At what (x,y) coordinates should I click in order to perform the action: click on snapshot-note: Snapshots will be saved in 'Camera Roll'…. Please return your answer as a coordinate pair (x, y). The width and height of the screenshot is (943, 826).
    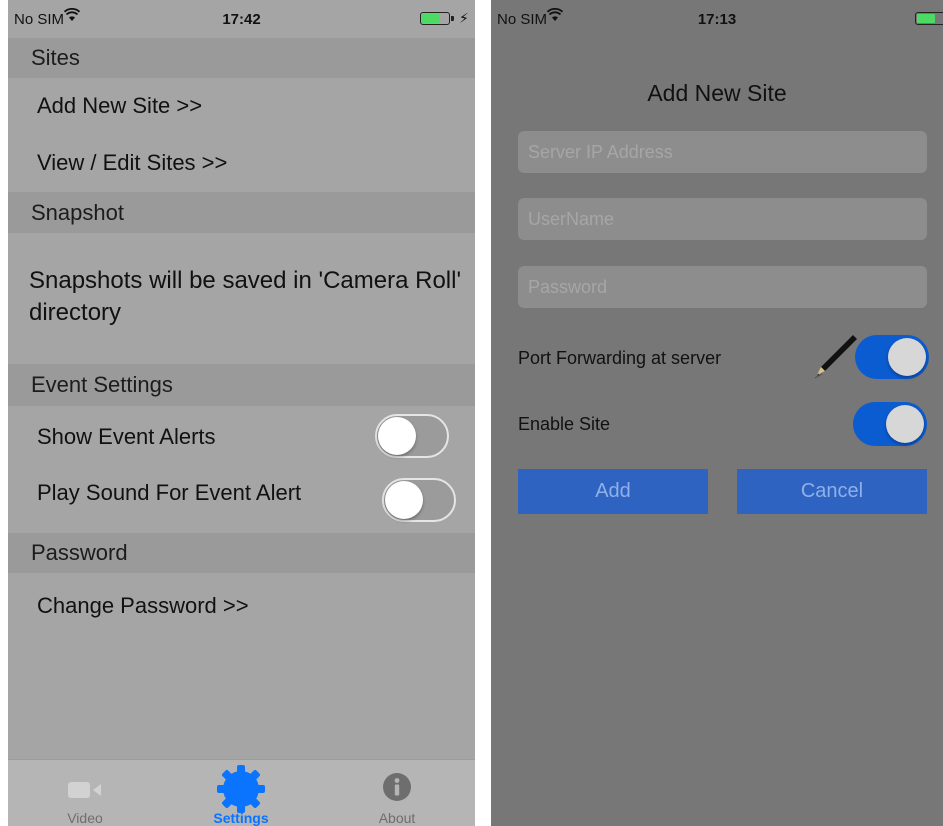
    Looking at the image, I should click on (245, 296).